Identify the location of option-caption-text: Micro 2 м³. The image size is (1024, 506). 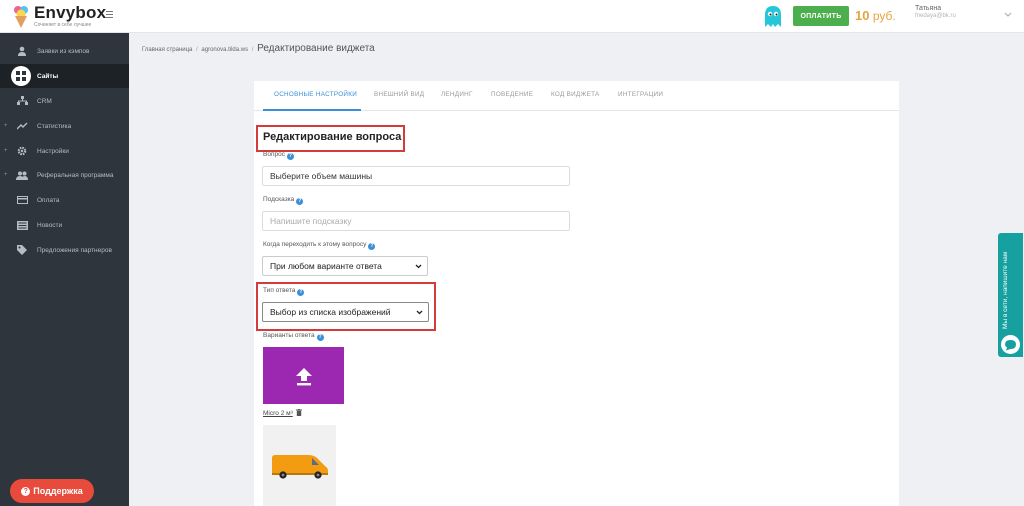
(278, 413).